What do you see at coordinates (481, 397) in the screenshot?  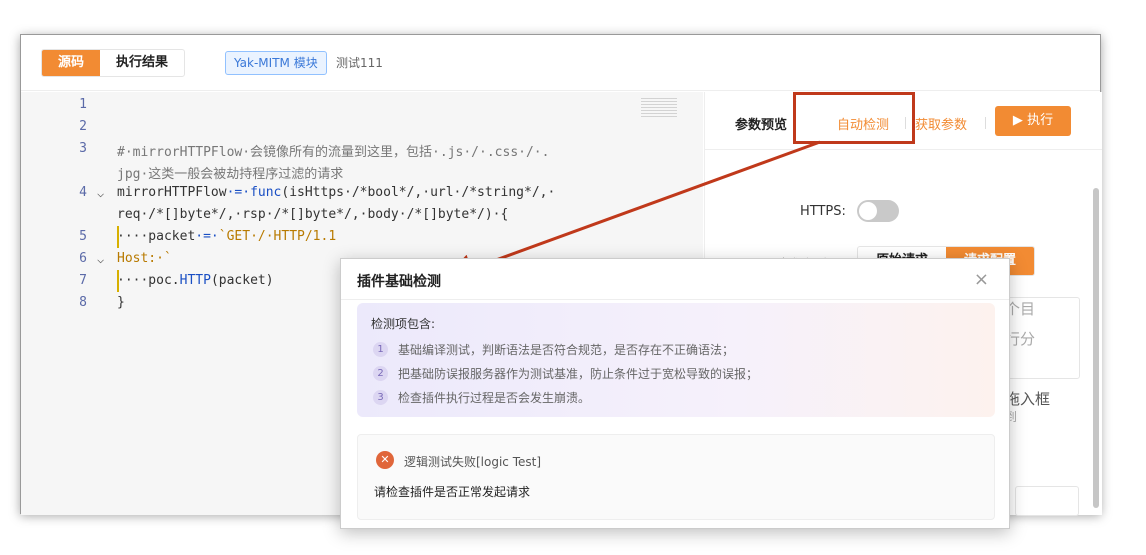 I see `check-item: 3 检查插件执行过程是否会发生崩溃。` at bounding box center [481, 397].